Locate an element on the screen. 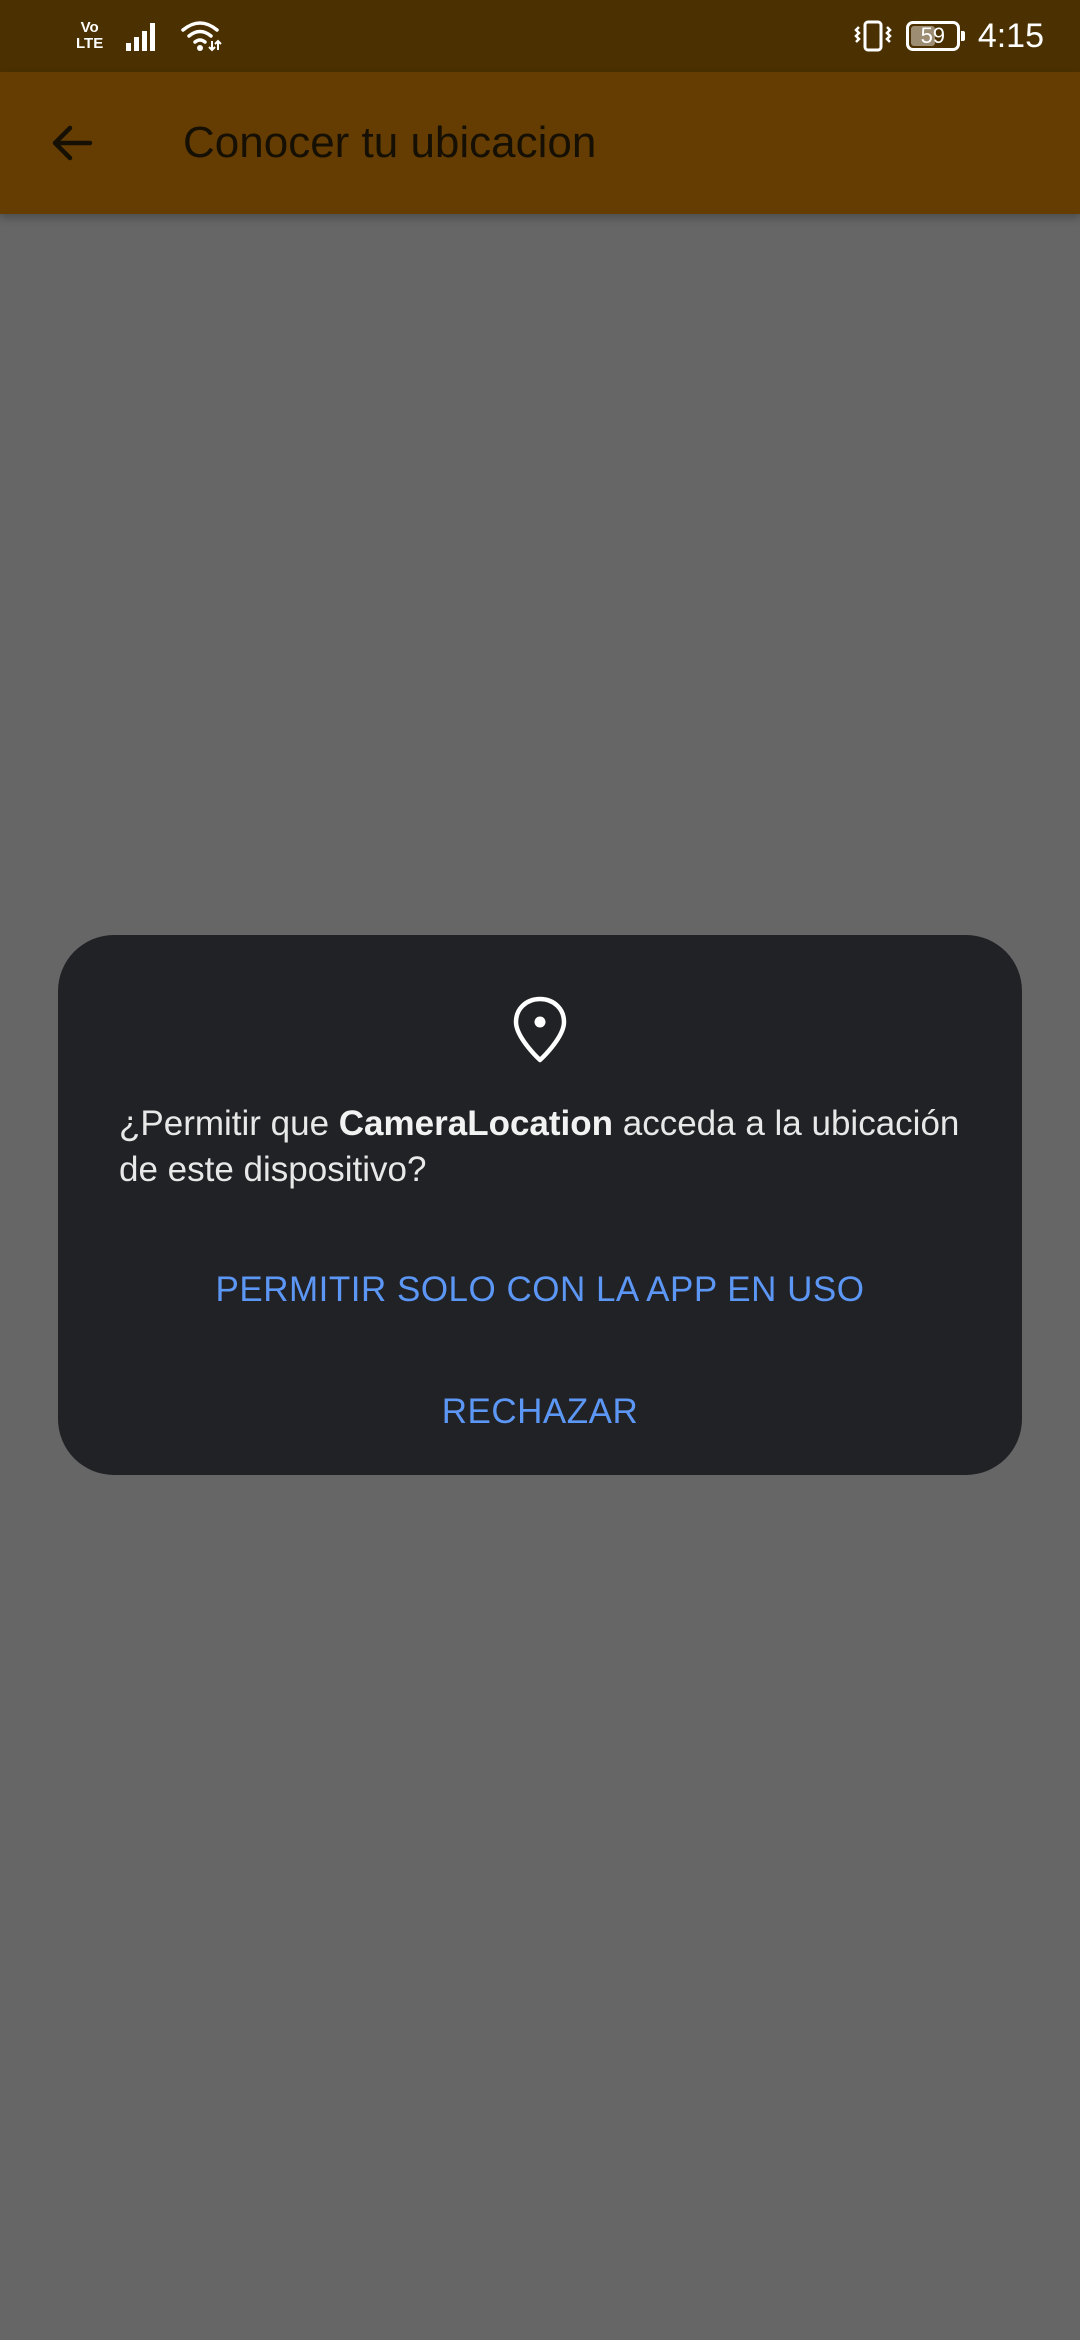  cell-signal-icon is located at coordinates (141, 37).